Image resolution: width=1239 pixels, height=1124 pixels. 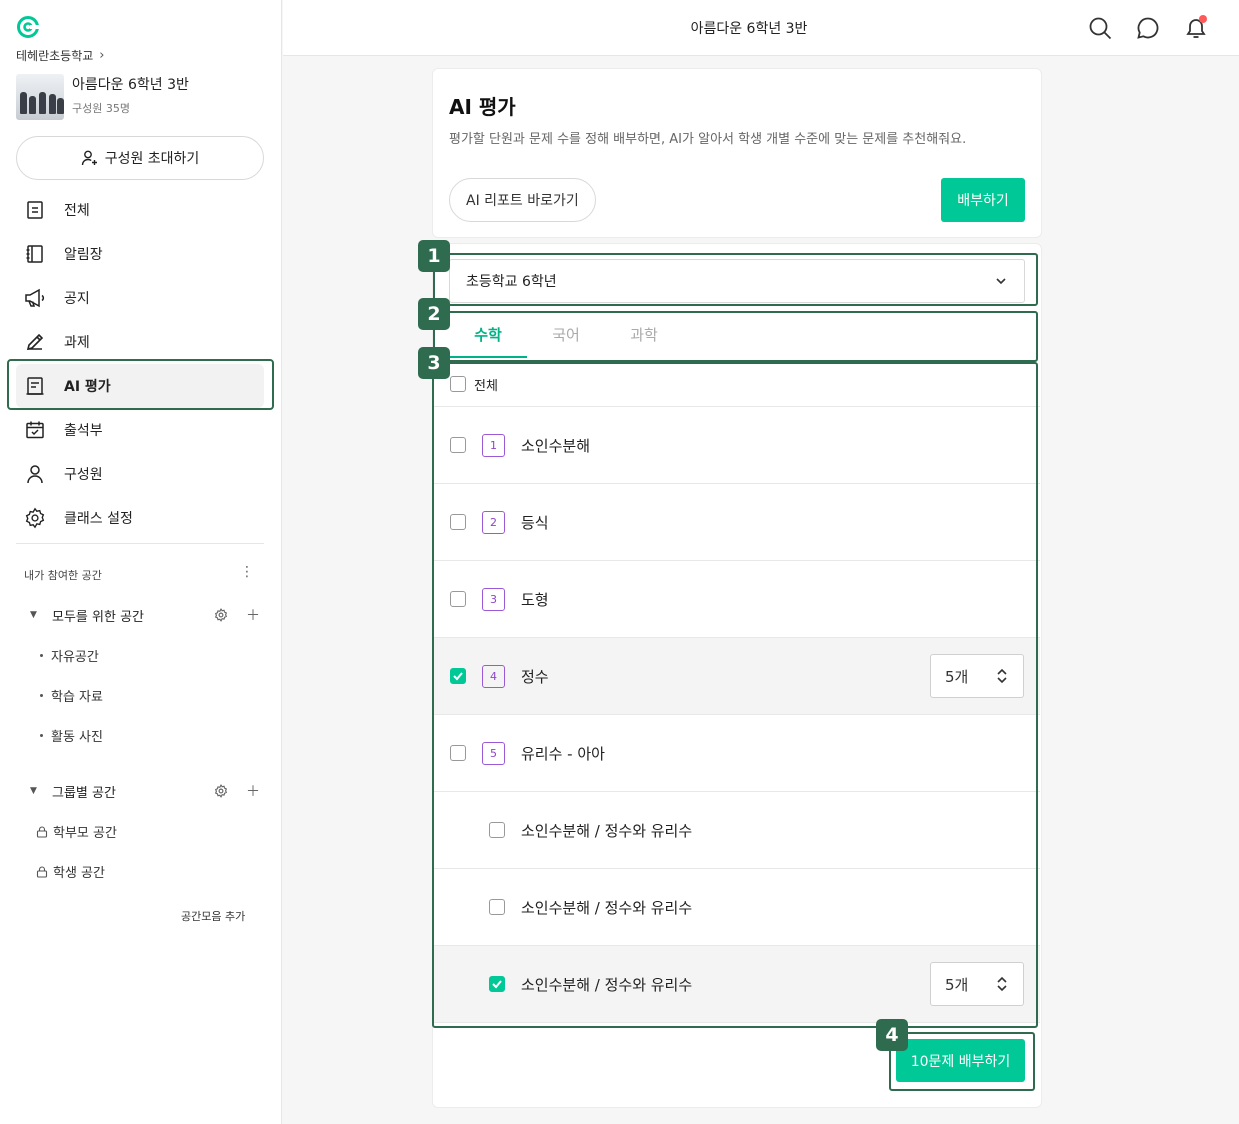 I want to click on chat-icon, so click(x=1148, y=28).